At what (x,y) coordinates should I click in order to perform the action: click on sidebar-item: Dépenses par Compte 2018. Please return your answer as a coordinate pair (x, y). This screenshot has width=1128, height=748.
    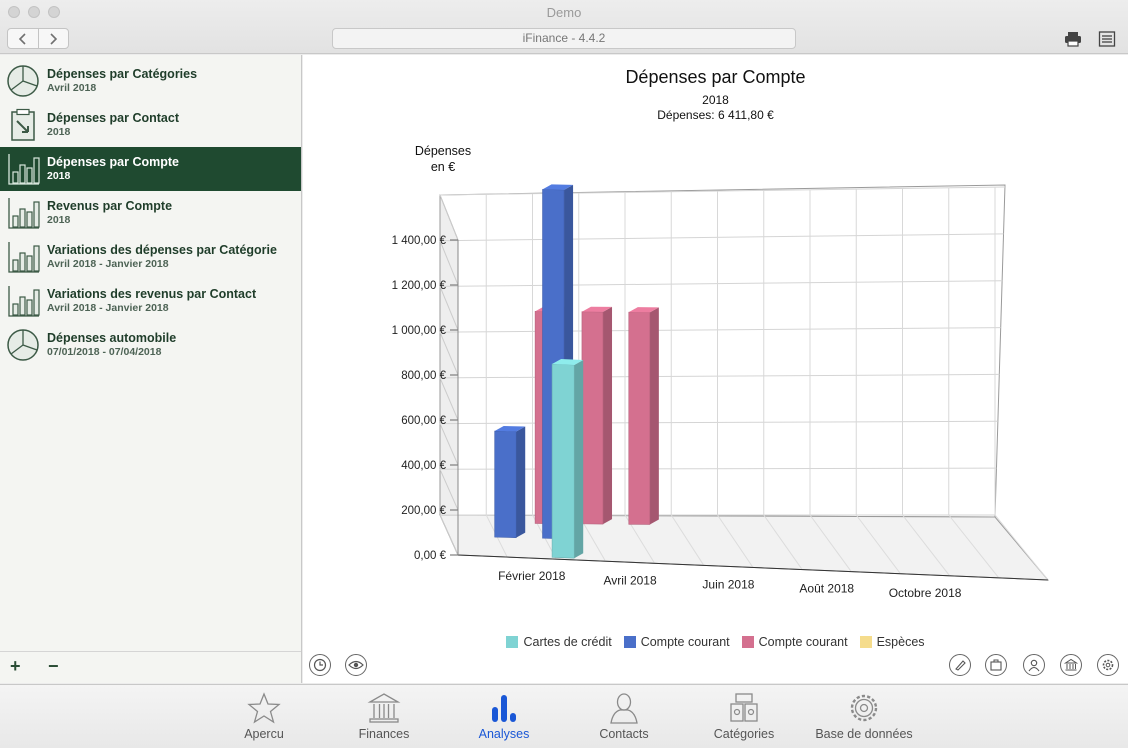
    Looking at the image, I should click on (150, 169).